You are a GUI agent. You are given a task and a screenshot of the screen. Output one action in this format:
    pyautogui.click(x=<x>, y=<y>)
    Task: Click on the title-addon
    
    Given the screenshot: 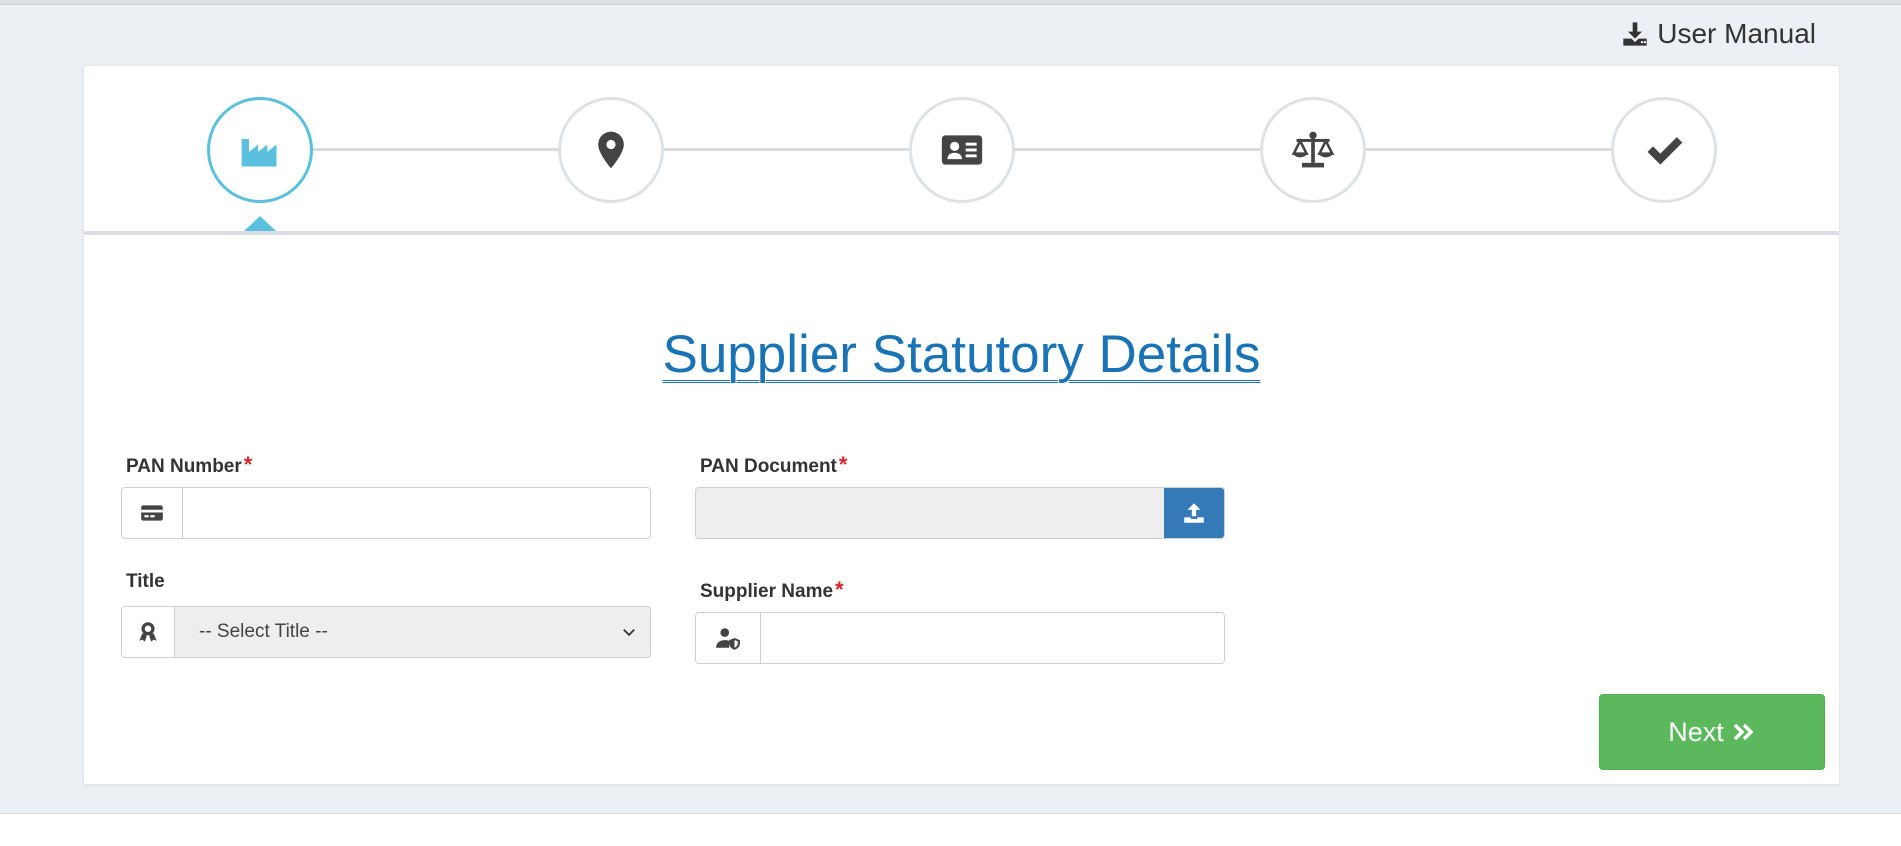 What is the action you would take?
    pyautogui.click(x=148, y=632)
    